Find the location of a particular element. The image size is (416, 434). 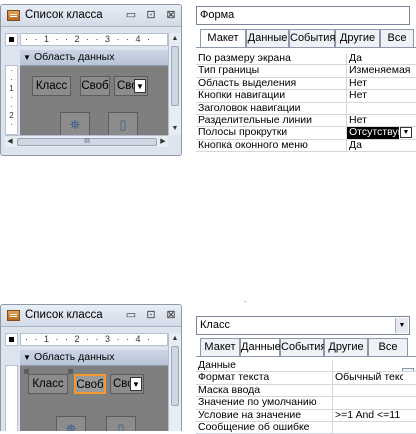

selection-type-combo: Класс ▼ is located at coordinates (303, 325).